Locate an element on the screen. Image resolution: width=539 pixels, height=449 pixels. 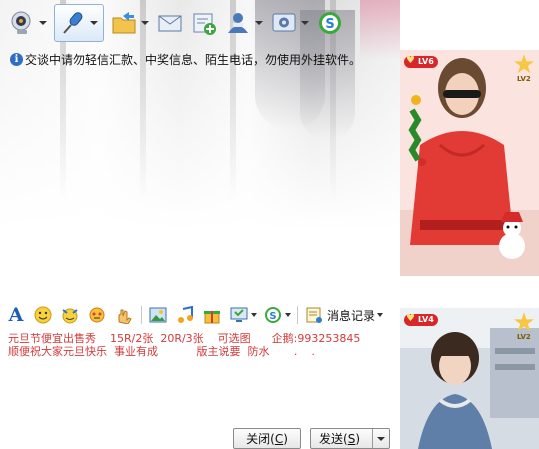
font-icon: A is located at coordinates (16, 315).